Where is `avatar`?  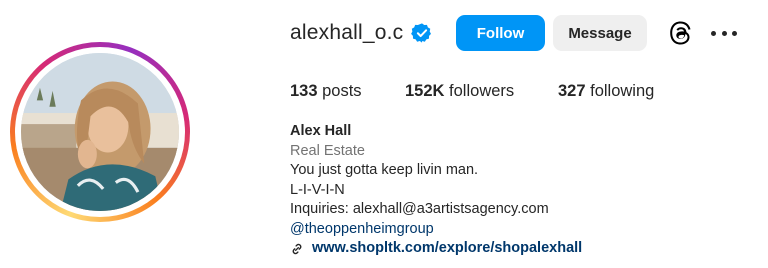
avatar is located at coordinates (100, 132).